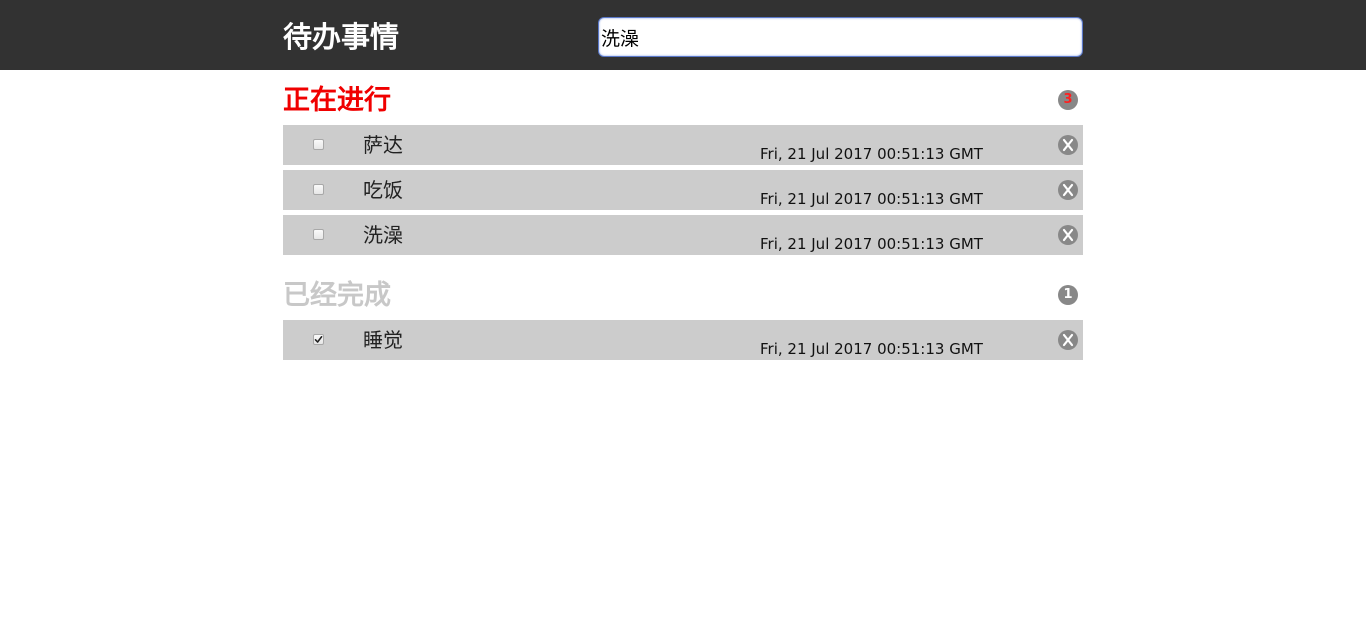 This screenshot has width=1366, height=639. Describe the element at coordinates (683, 340) in the screenshot. I see `todo-item: 睡觉 Fri, 21 Jul 2017 00:51:13 GMT` at that location.